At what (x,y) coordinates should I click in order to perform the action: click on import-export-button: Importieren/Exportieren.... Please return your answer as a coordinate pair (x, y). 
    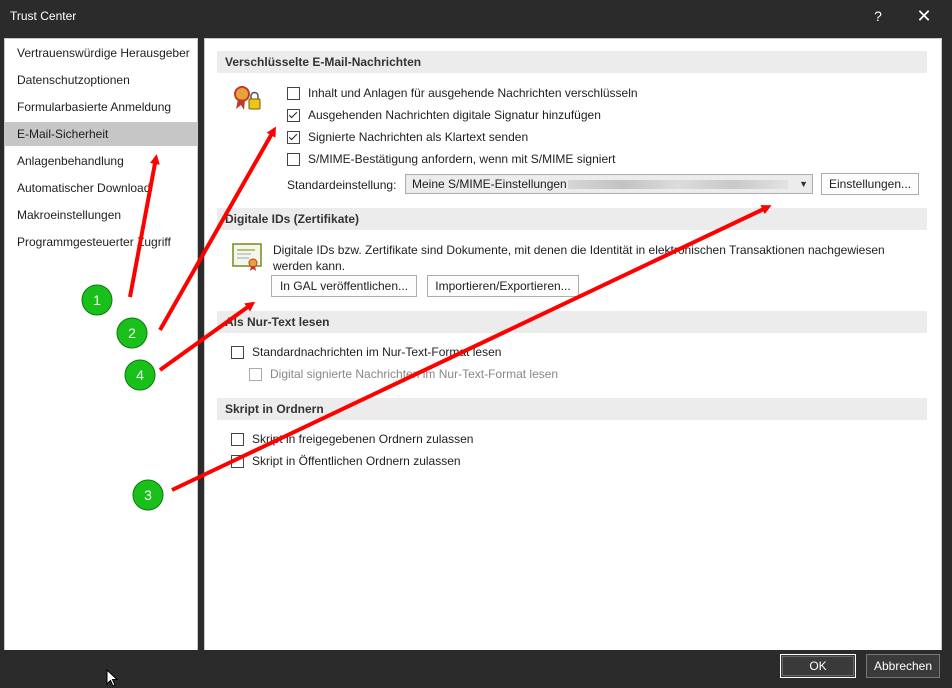
    Looking at the image, I should click on (503, 286).